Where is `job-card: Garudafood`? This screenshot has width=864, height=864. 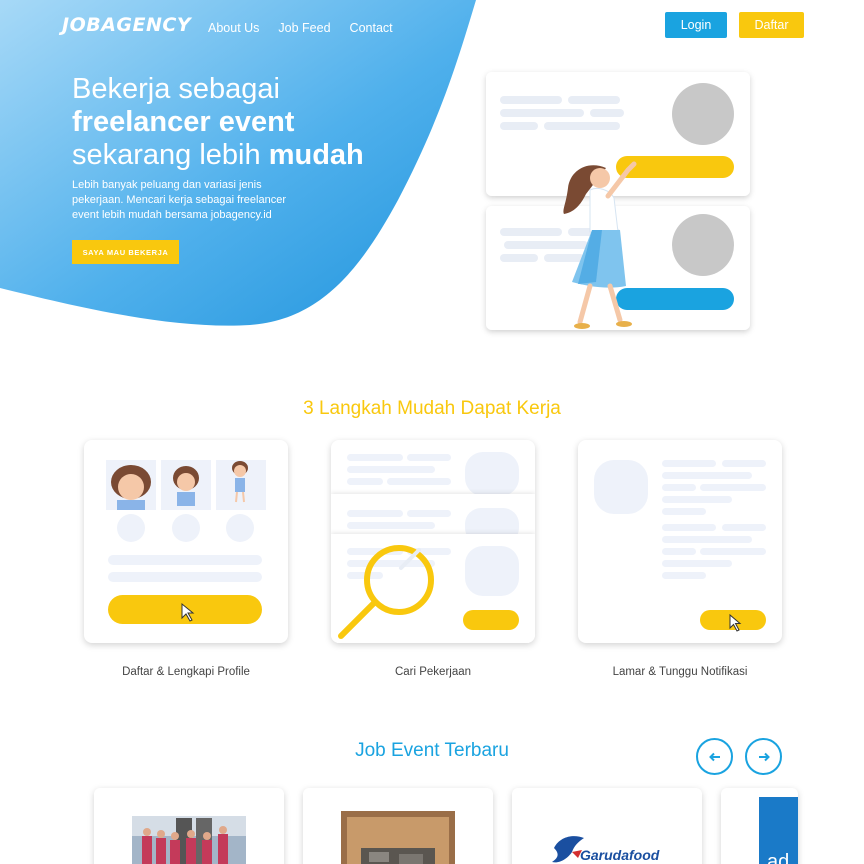
job-card: Garudafood is located at coordinates (607, 826).